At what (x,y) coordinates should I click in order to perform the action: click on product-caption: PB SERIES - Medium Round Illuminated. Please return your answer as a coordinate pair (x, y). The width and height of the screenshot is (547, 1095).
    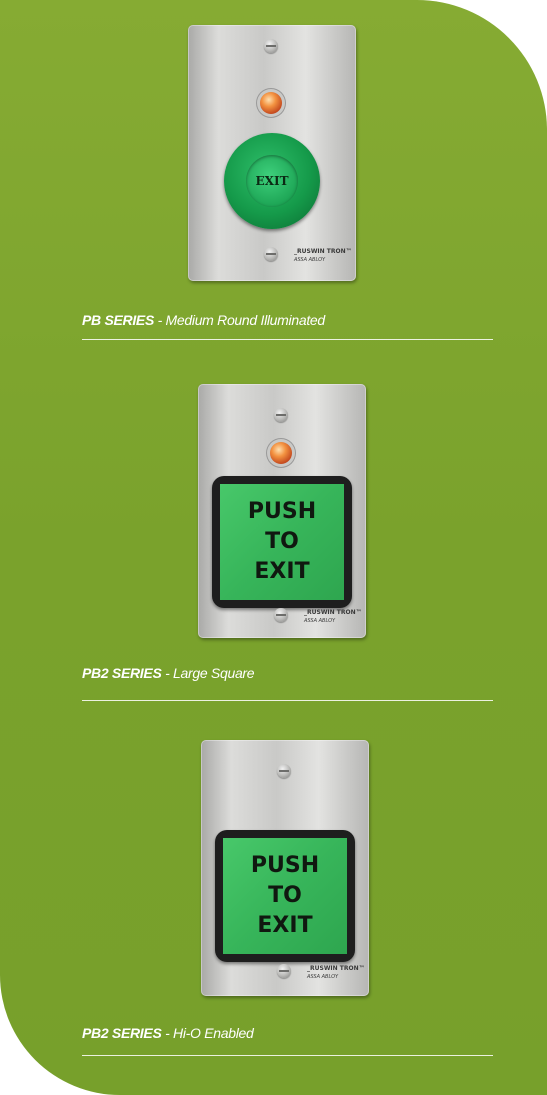
    Looking at the image, I should click on (203, 320).